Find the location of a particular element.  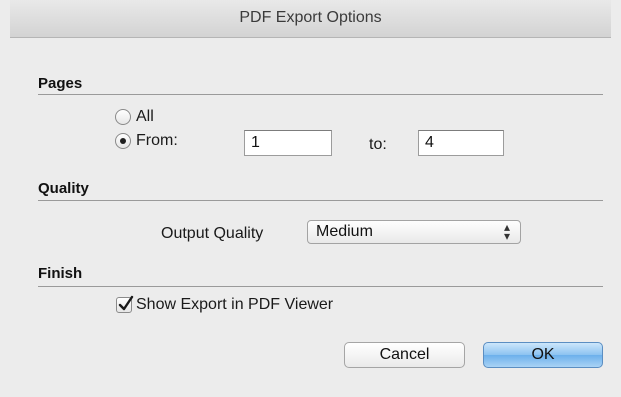

finish-section-divider is located at coordinates (320, 286).